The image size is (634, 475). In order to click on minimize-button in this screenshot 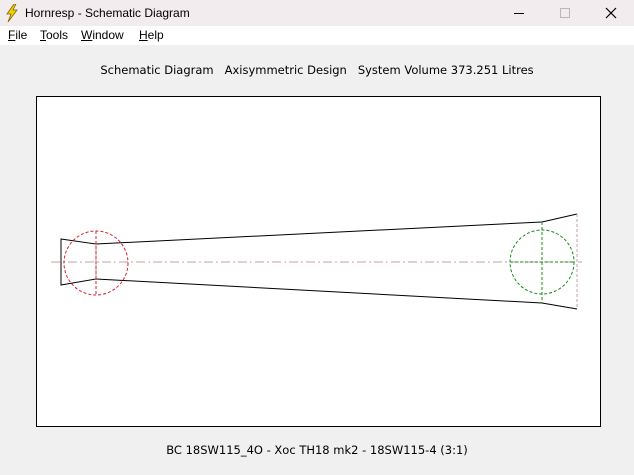, I will do `click(519, 13)`.